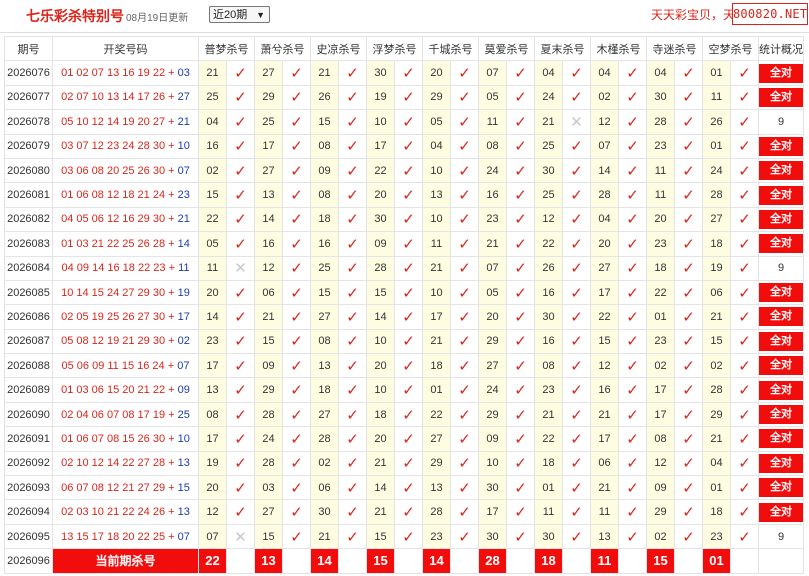 The width and height of the screenshot is (809, 576). I want to click on draw-numbers-cell: 02 05 19 25 26 27 30 + 17, so click(125, 317).